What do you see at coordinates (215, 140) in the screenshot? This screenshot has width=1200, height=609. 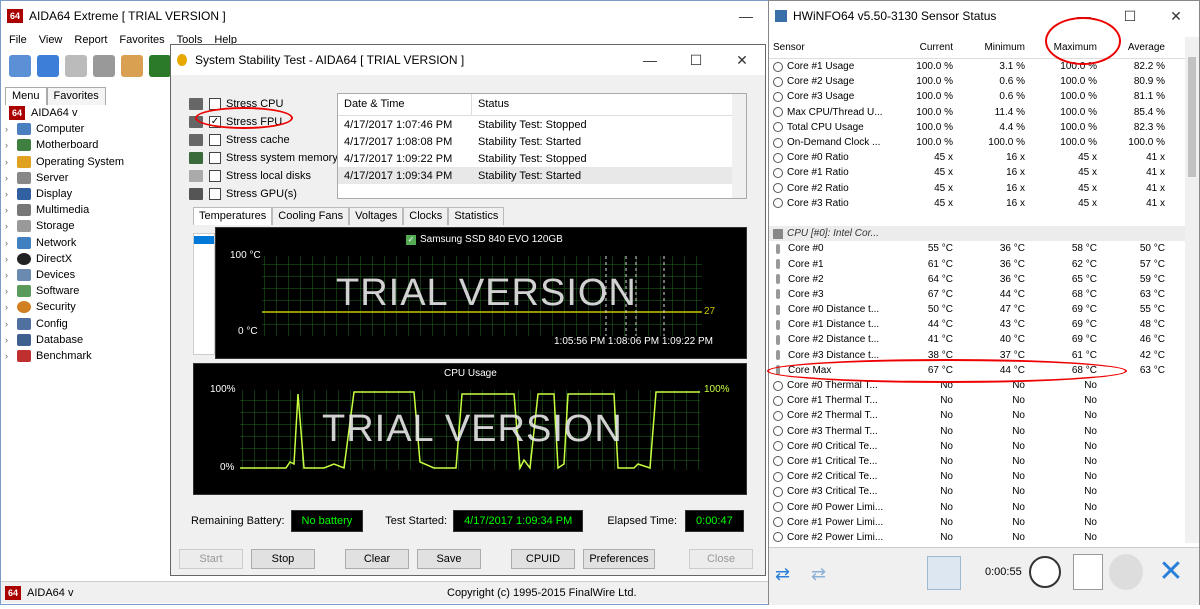 I see `stress-cache-checkbox` at bounding box center [215, 140].